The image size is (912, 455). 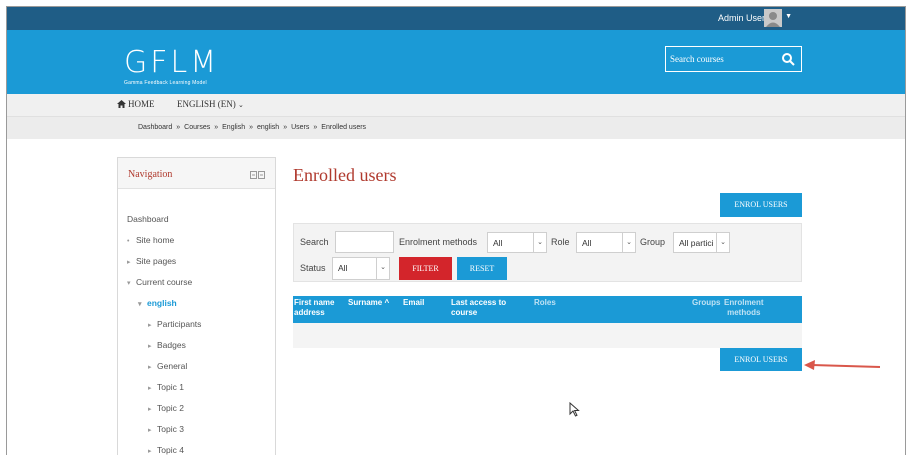 What do you see at coordinates (257, 175) in the screenshot?
I see `block-dock-icon` at bounding box center [257, 175].